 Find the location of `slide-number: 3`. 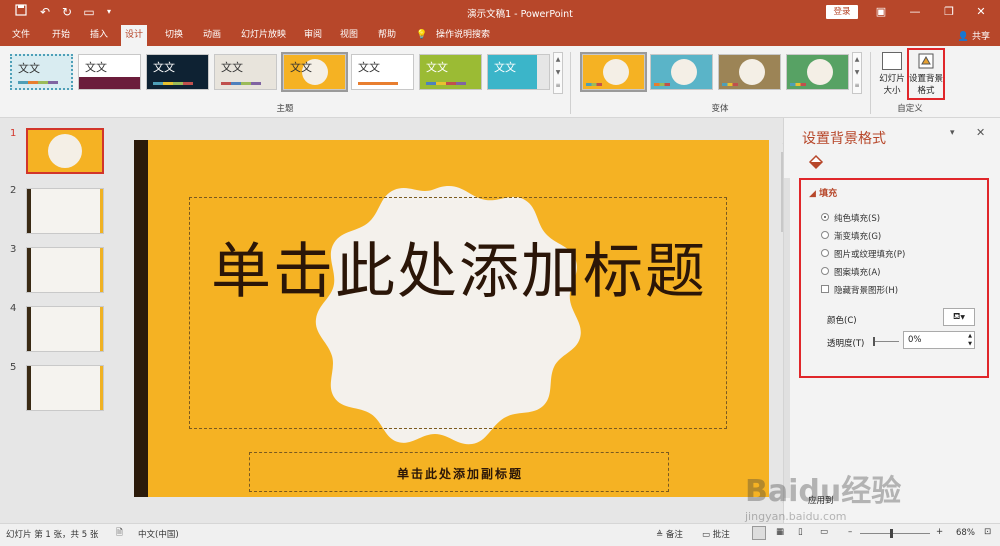

slide-number: 3 is located at coordinates (13, 249).